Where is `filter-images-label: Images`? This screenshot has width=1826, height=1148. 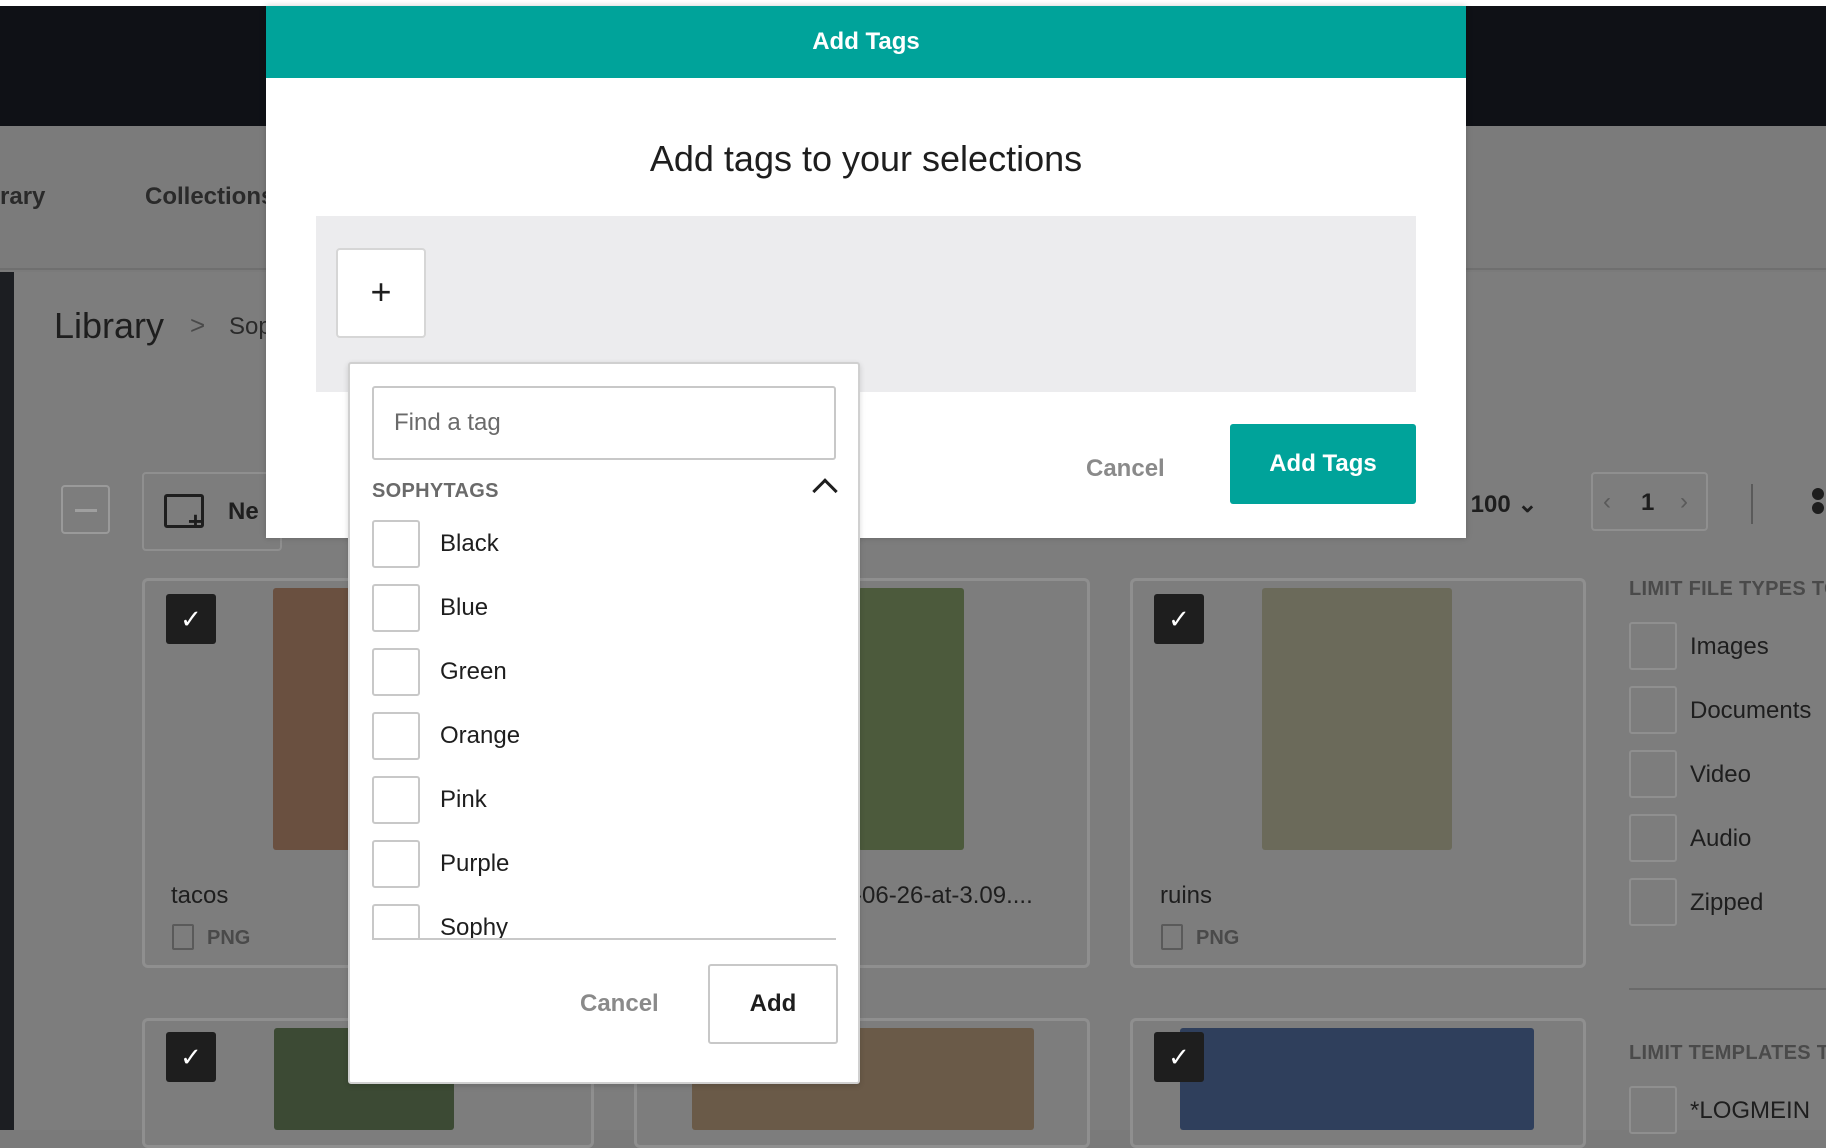 filter-images-label: Images is located at coordinates (1729, 646).